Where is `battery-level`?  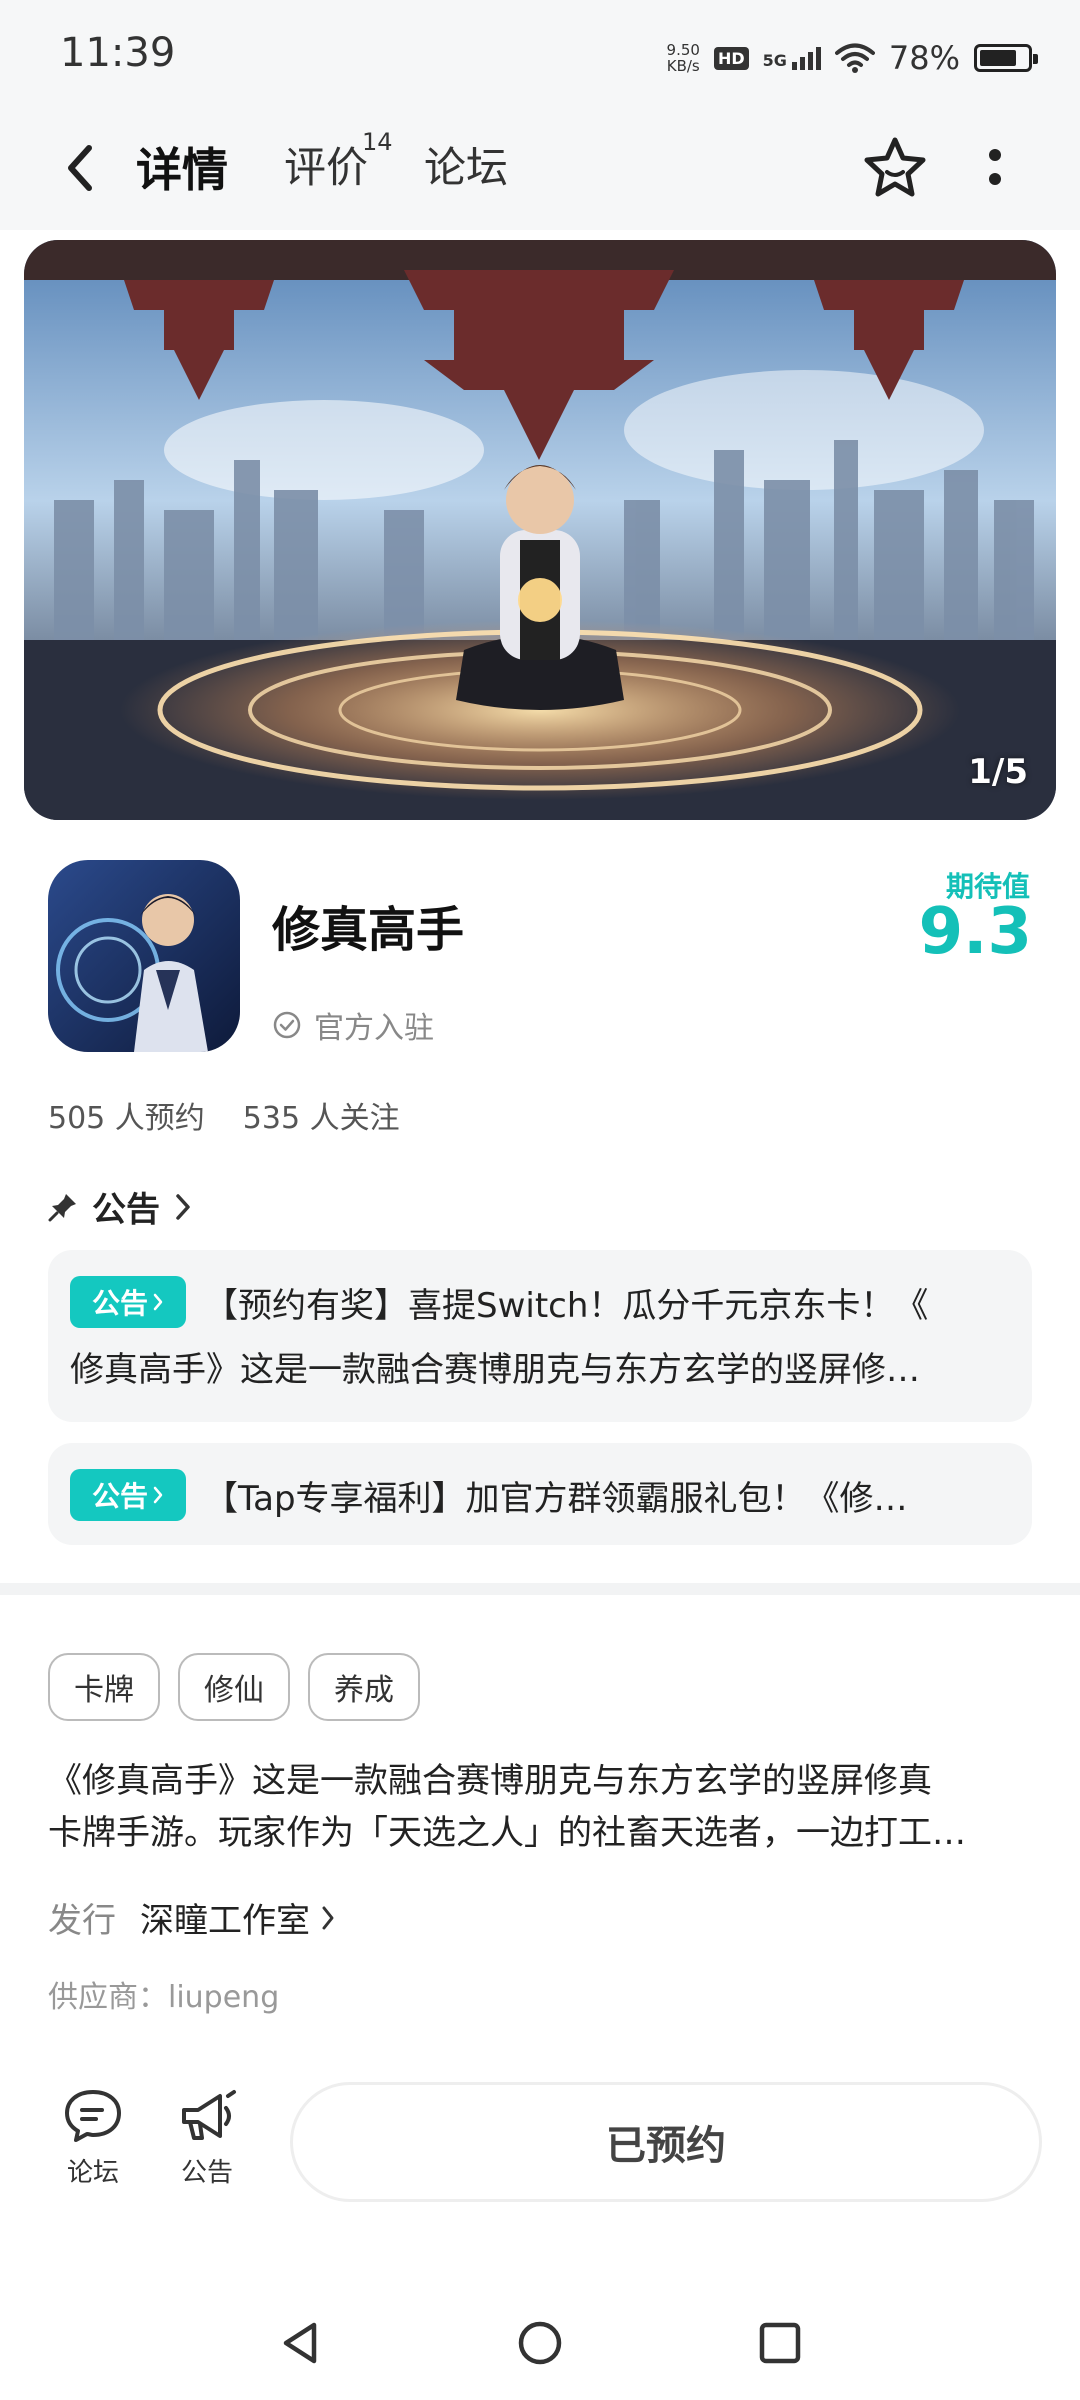
battery-level is located at coordinates (998, 58).